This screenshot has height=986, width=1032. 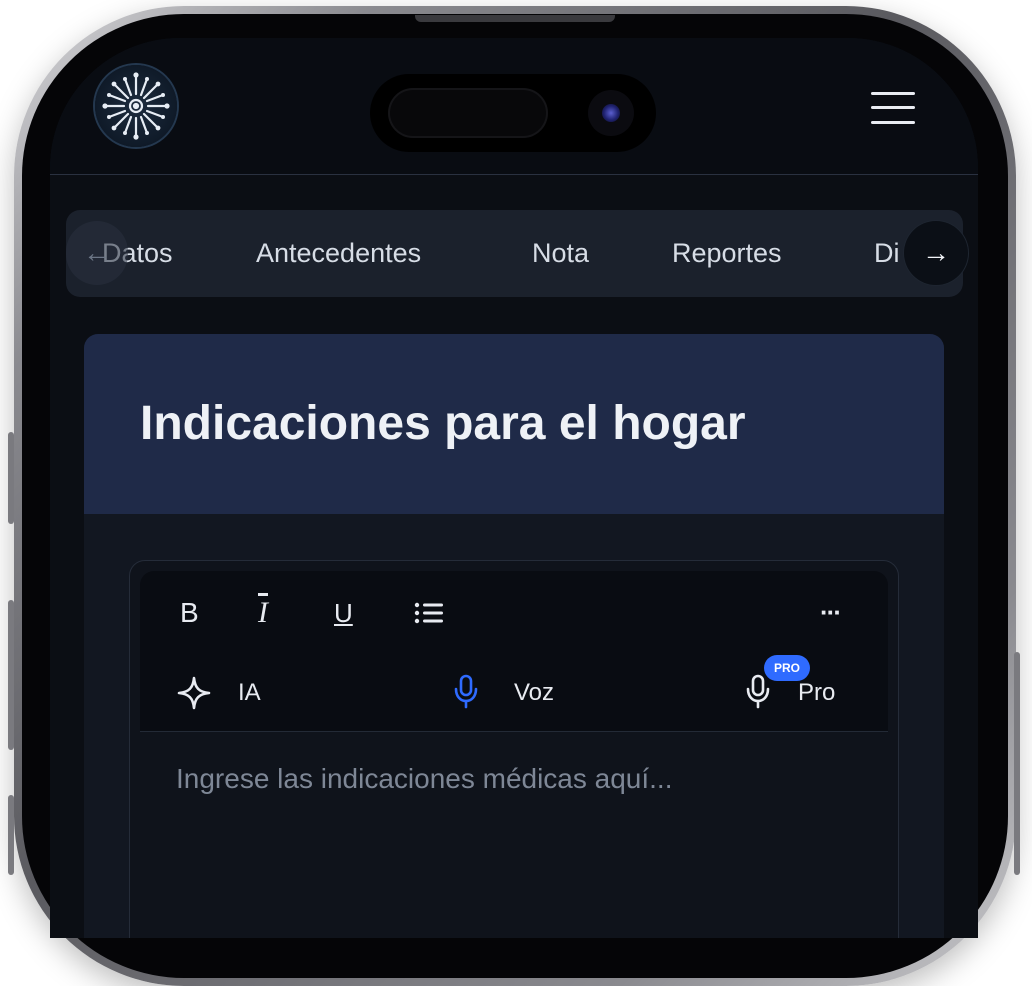 What do you see at coordinates (11, 835) in the screenshot?
I see `action-button-hw` at bounding box center [11, 835].